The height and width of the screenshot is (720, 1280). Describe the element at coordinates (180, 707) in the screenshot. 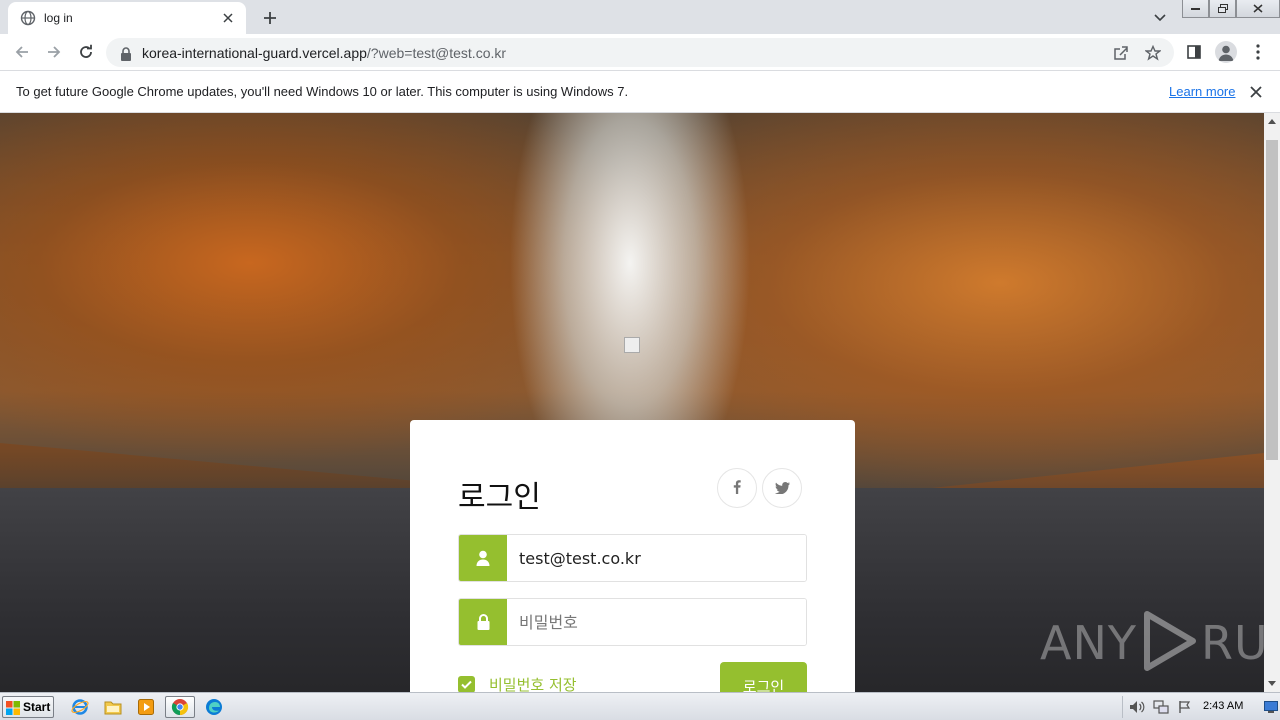

I see `chrome-icon` at that location.